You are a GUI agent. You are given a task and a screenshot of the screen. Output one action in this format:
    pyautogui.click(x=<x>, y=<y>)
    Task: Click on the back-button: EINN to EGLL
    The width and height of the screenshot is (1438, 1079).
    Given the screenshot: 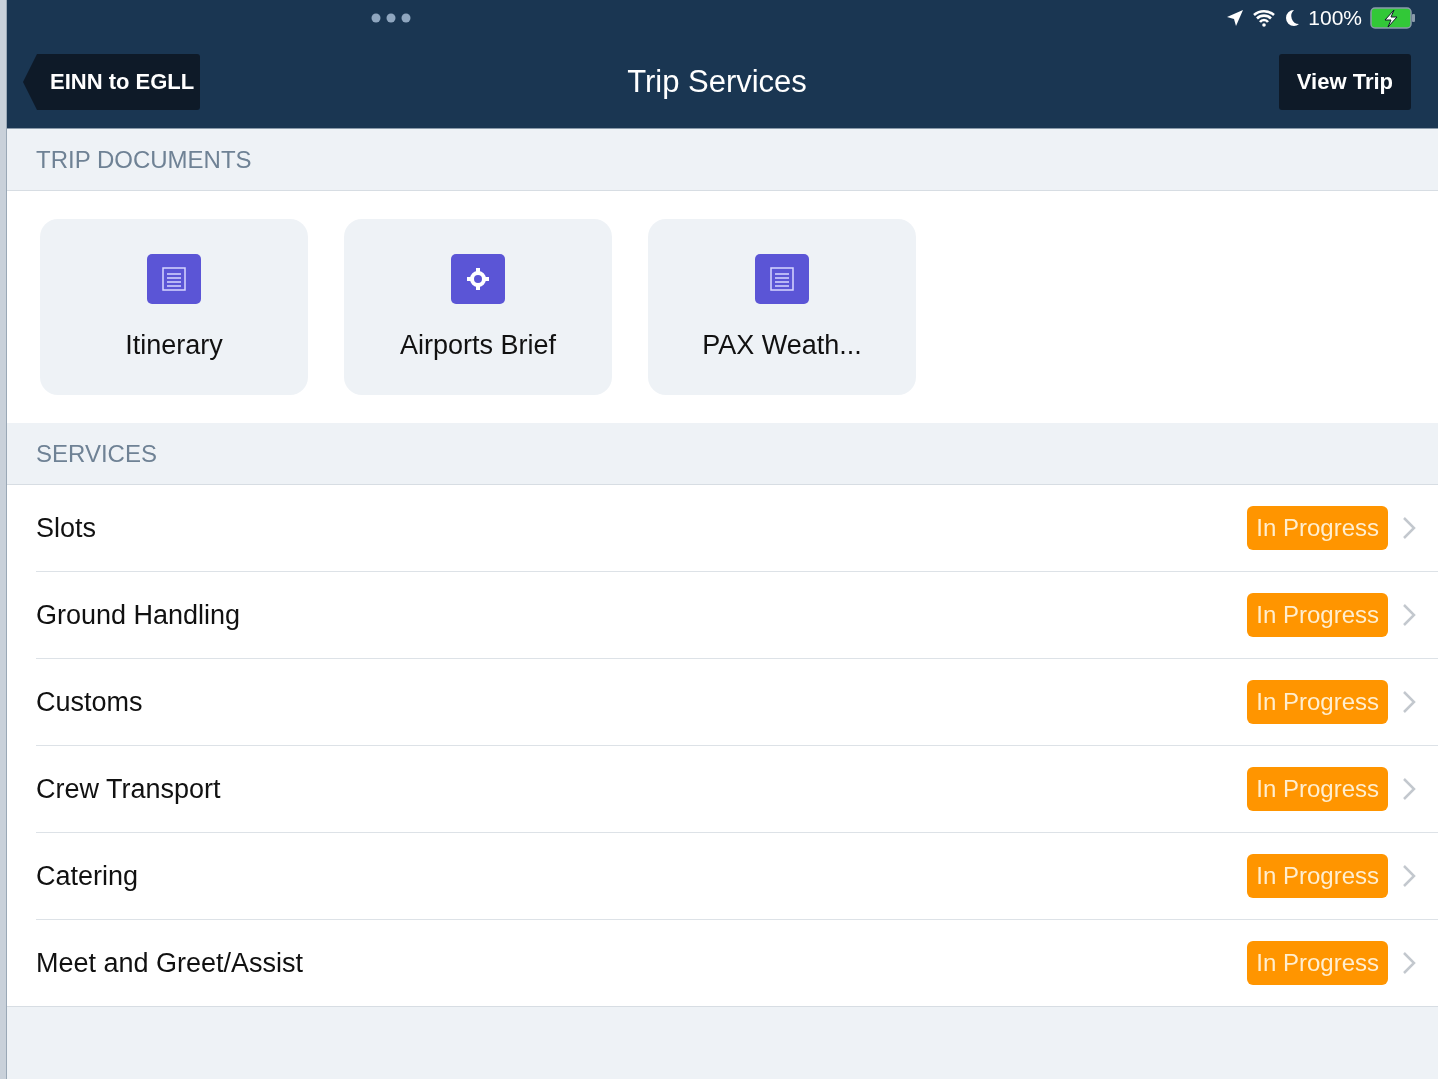 What is the action you would take?
    pyautogui.click(x=112, y=82)
    